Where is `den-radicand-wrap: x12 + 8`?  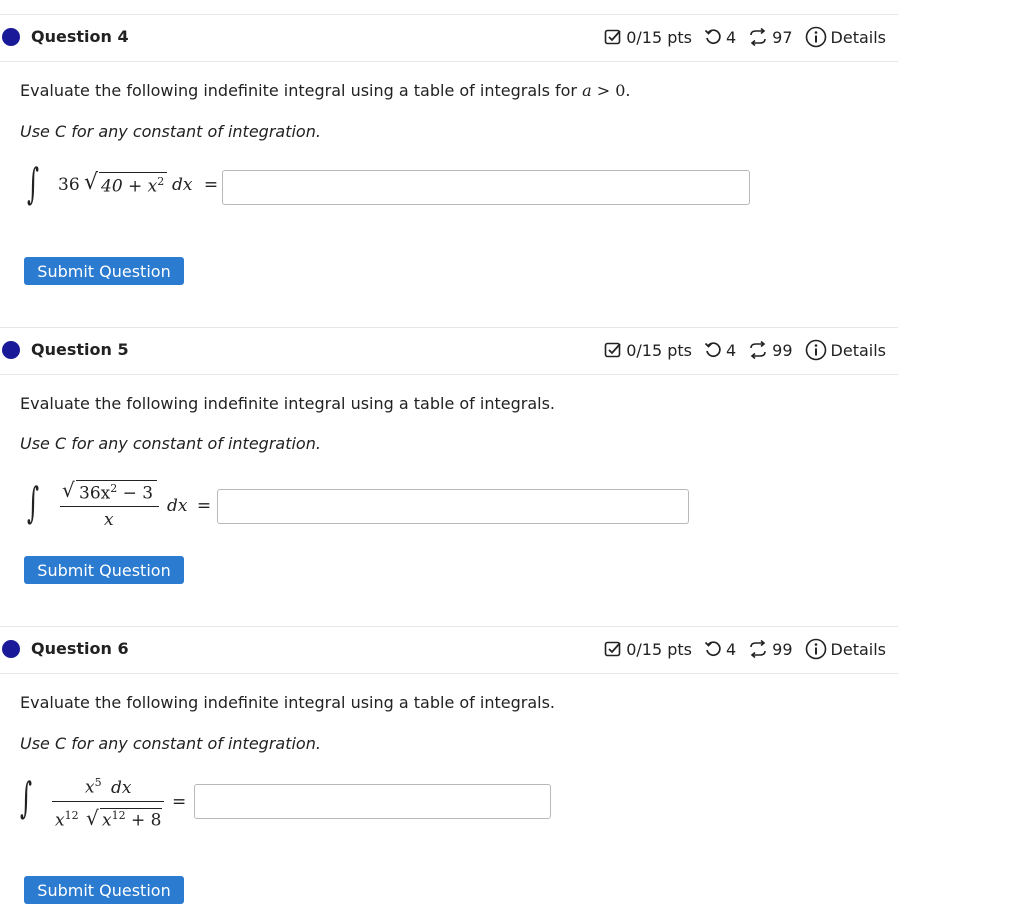
den-radicand-wrap: x12 + 8 is located at coordinates (131, 820).